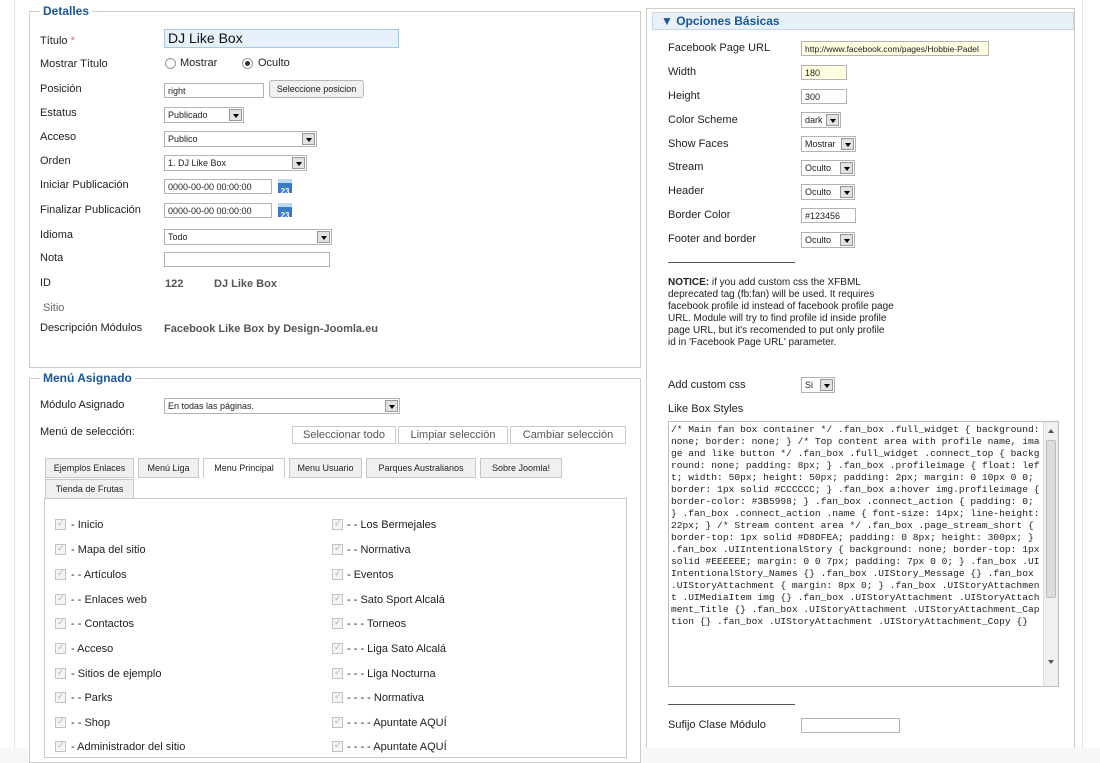 The image size is (1100, 763). What do you see at coordinates (703, 120) in the screenshot?
I see `color-scheme-label: Color Scheme` at bounding box center [703, 120].